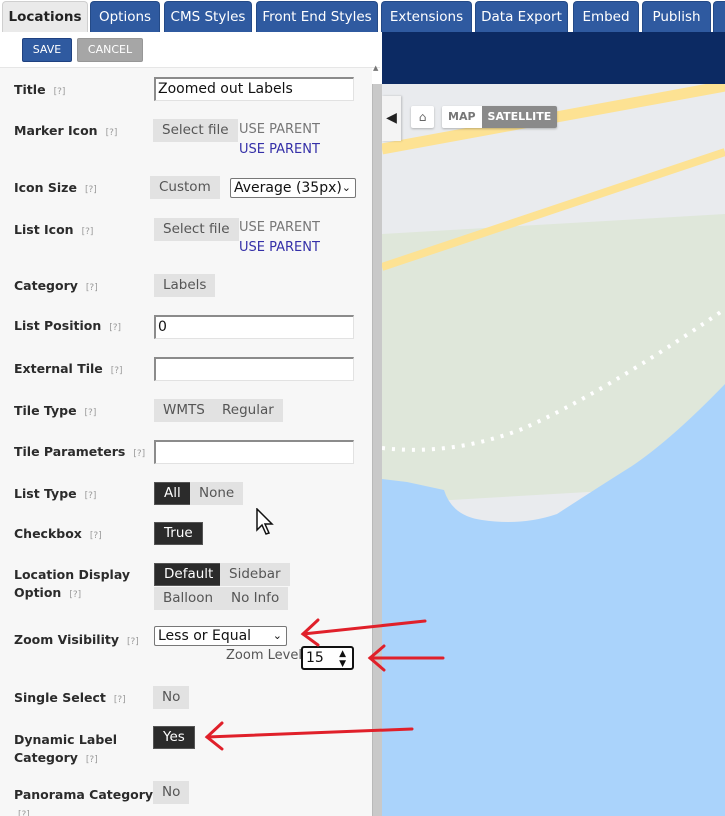 The width and height of the screenshot is (725, 816). I want to click on red-arrow-zoom-visibility, so click(363, 632).